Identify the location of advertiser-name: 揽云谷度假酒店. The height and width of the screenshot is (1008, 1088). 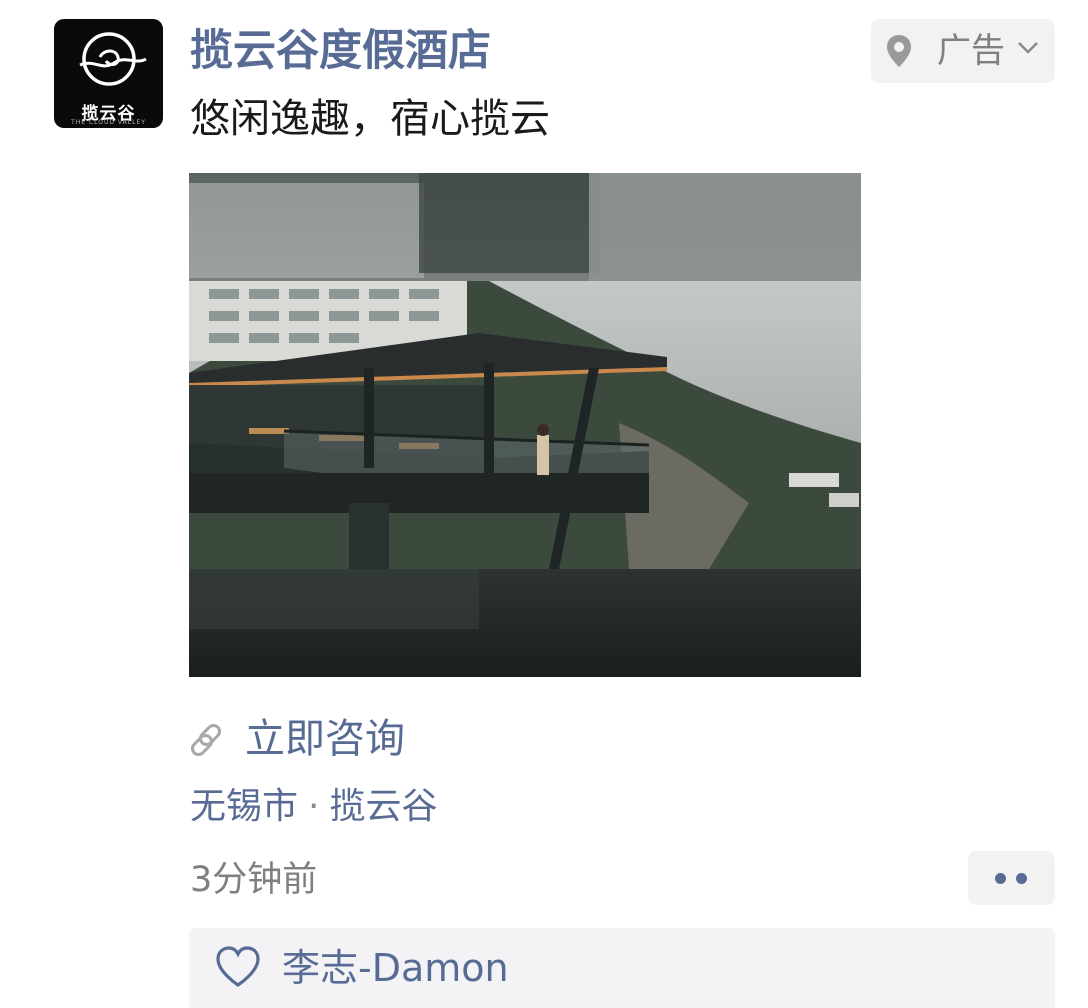
(340, 51).